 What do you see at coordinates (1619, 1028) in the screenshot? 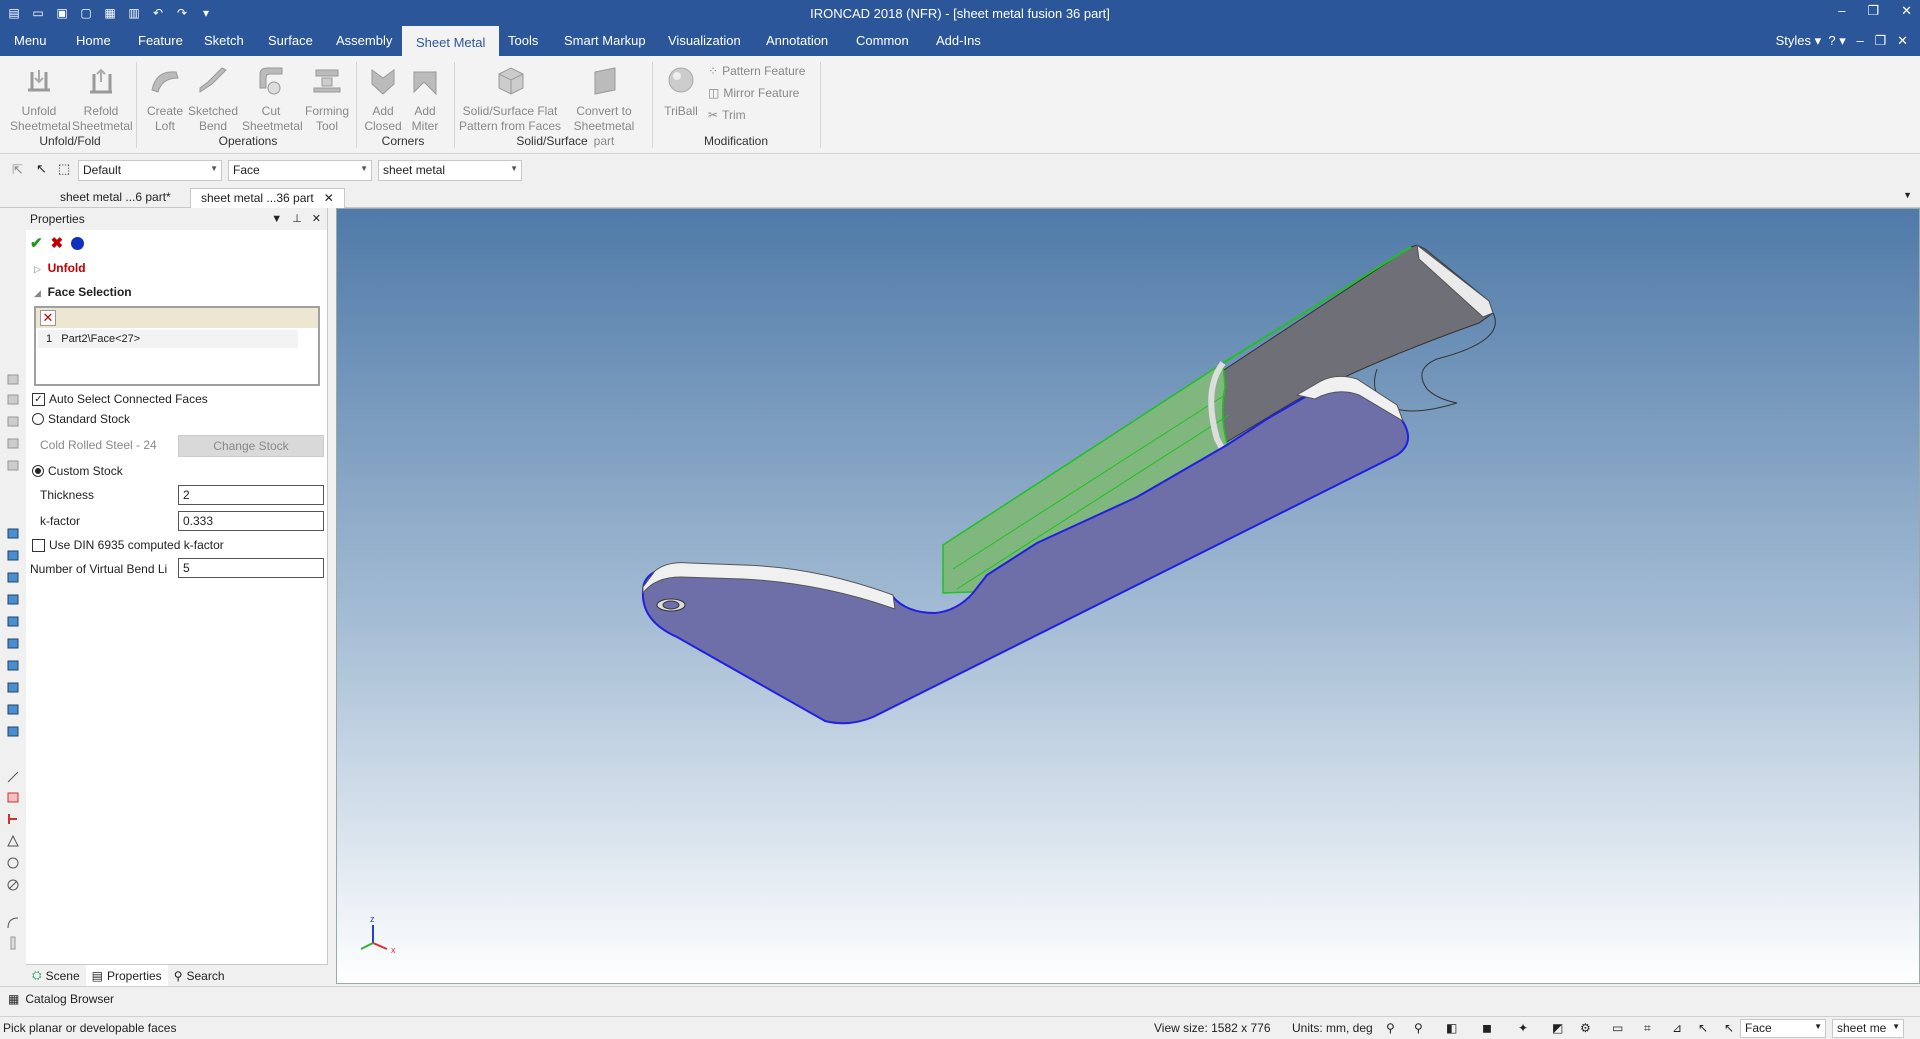
I see `display-mode-icon: ▭` at bounding box center [1619, 1028].